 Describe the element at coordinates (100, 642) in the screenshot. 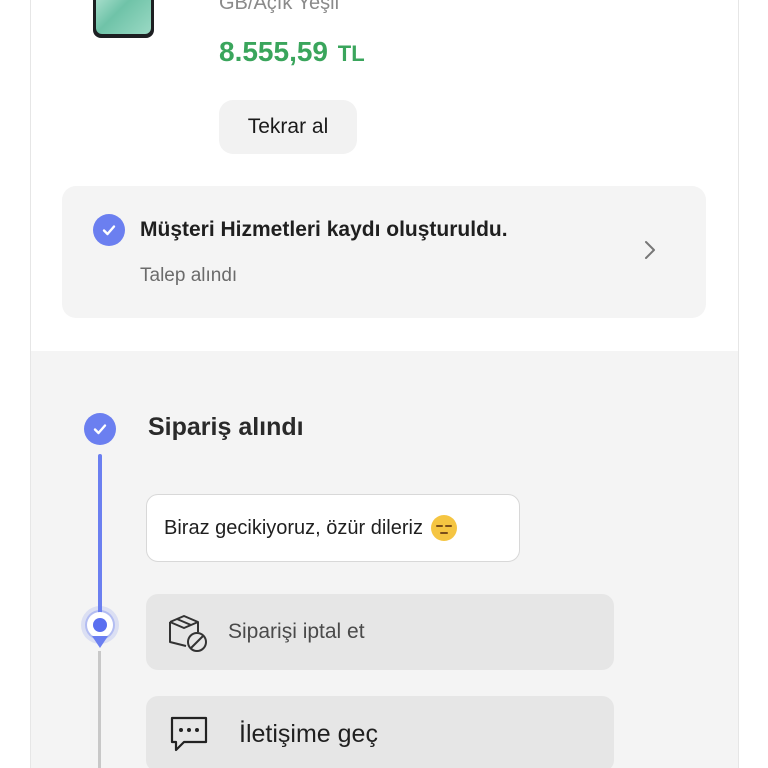

I see `timeline-marker-pointer` at that location.